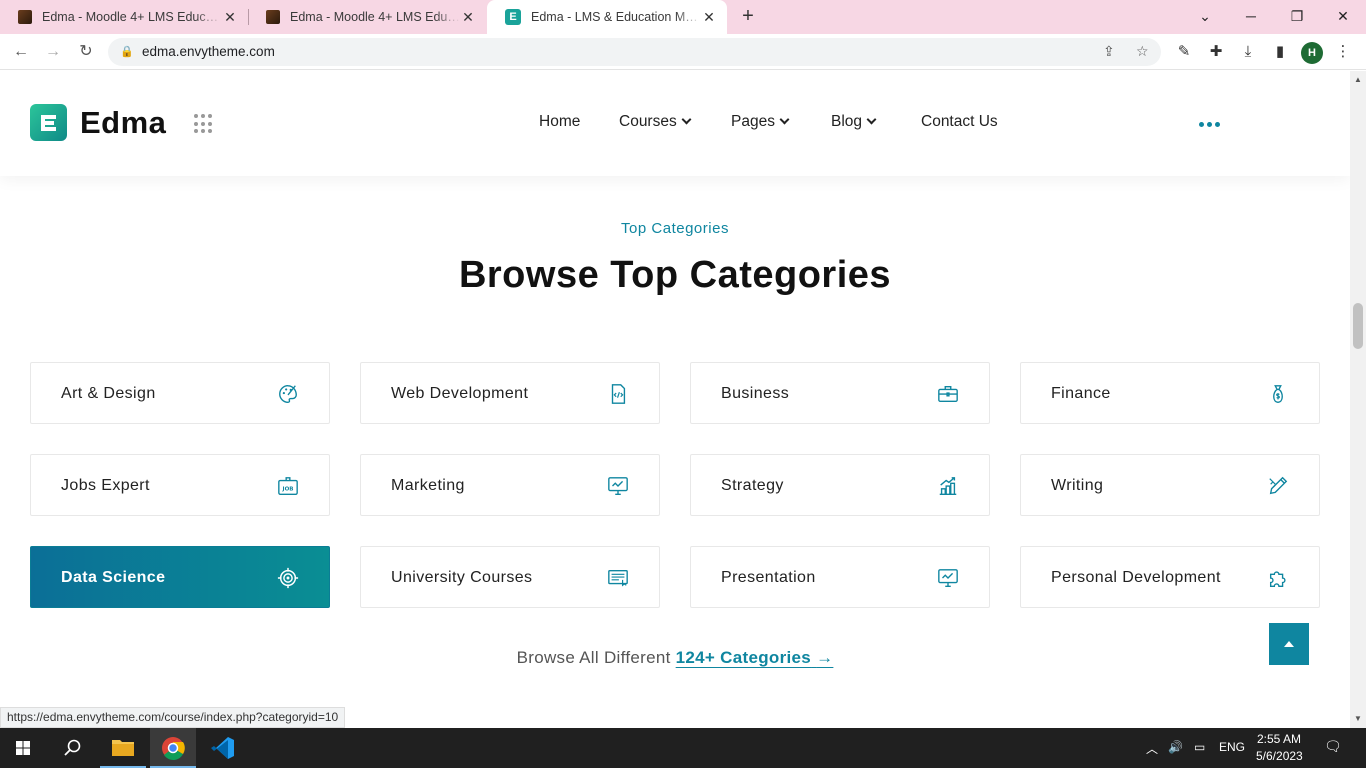  What do you see at coordinates (223, 748) in the screenshot?
I see `vscode-icon` at bounding box center [223, 748].